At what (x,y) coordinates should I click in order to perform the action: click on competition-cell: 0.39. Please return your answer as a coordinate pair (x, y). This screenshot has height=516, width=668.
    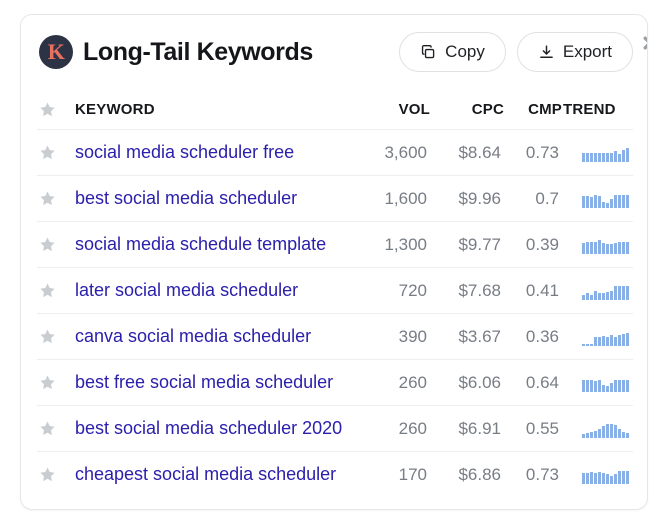
    Looking at the image, I should click on (542, 244).